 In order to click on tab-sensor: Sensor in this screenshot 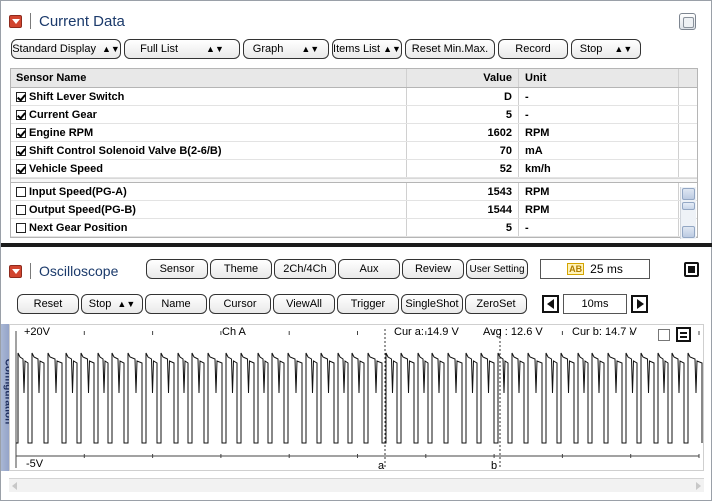, I will do `click(177, 269)`.